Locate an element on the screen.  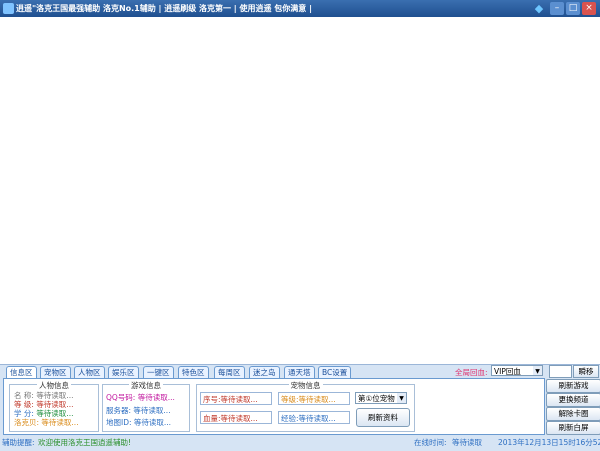
map-id-label: 地图ID: is located at coordinates (119, 422).